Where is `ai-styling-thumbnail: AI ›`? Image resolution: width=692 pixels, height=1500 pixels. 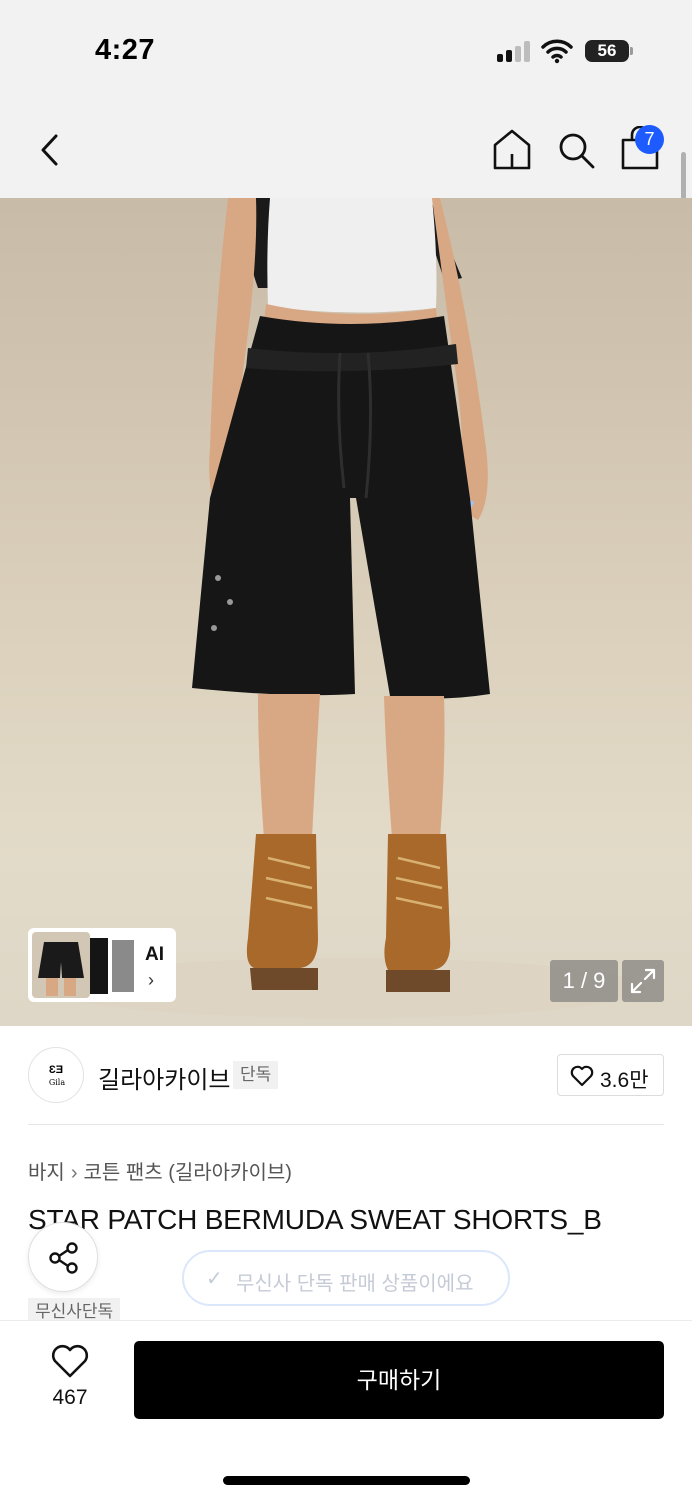 ai-styling-thumbnail: AI › is located at coordinates (102, 965).